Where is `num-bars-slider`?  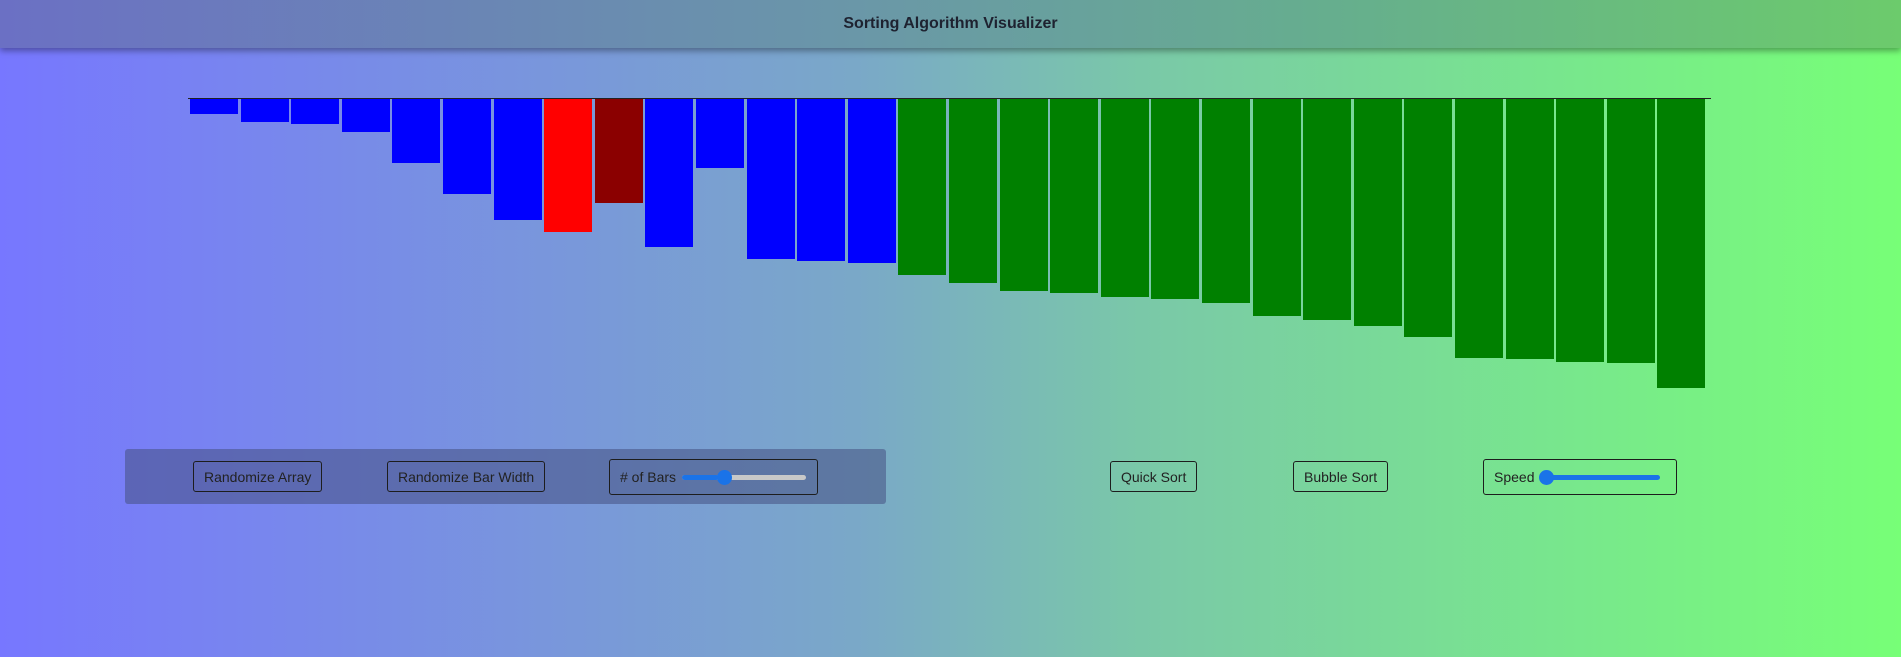 num-bars-slider is located at coordinates (744, 477).